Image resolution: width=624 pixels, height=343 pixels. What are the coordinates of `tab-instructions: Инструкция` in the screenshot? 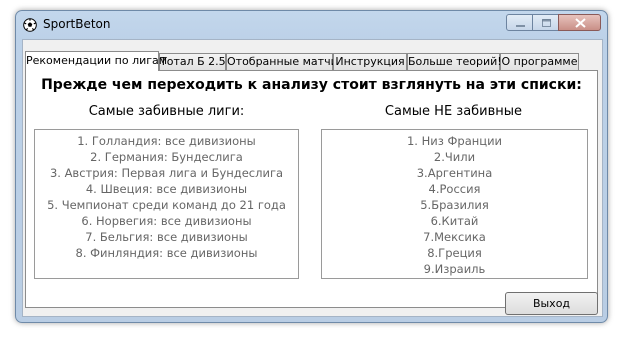 It's located at (370, 61).